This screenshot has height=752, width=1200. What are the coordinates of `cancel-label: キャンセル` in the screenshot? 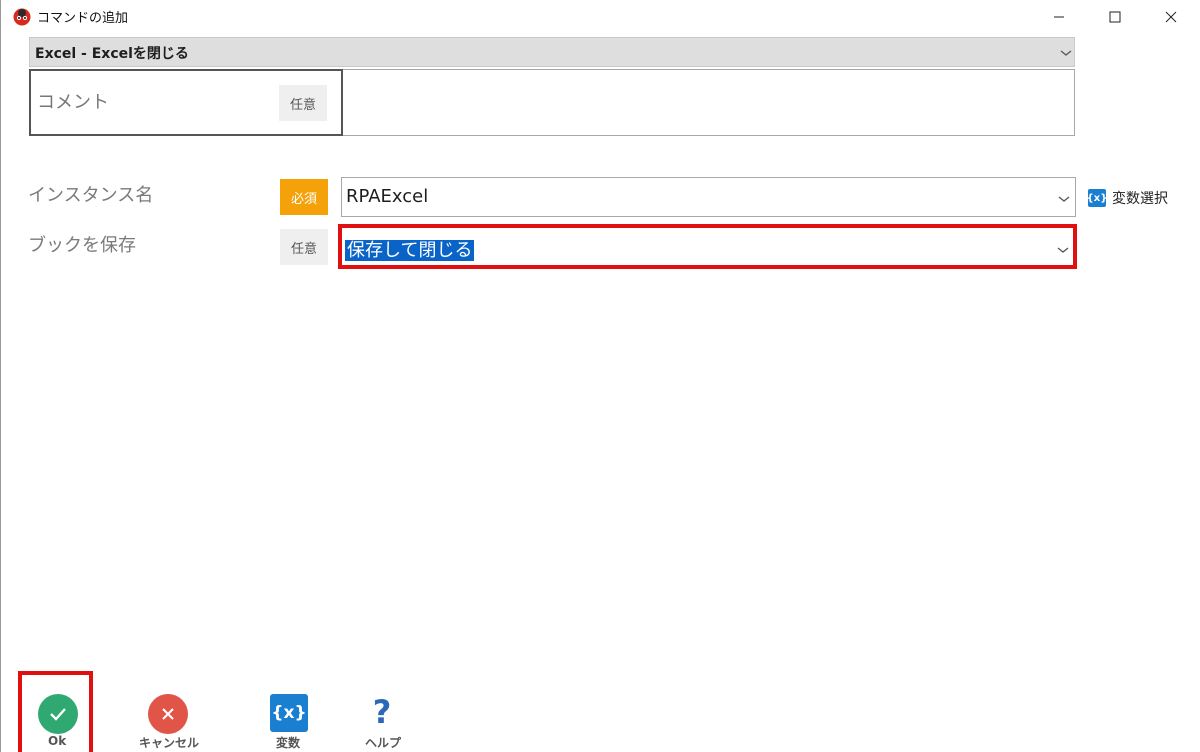 It's located at (169, 743).